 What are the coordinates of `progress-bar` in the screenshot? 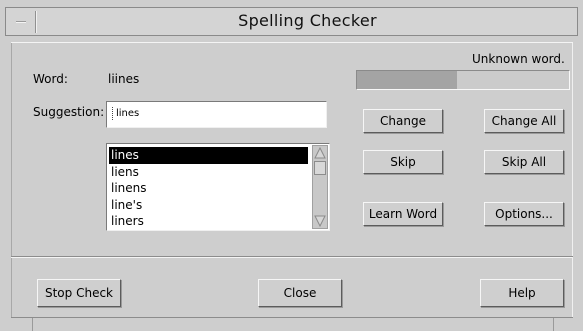 It's located at (463, 80).